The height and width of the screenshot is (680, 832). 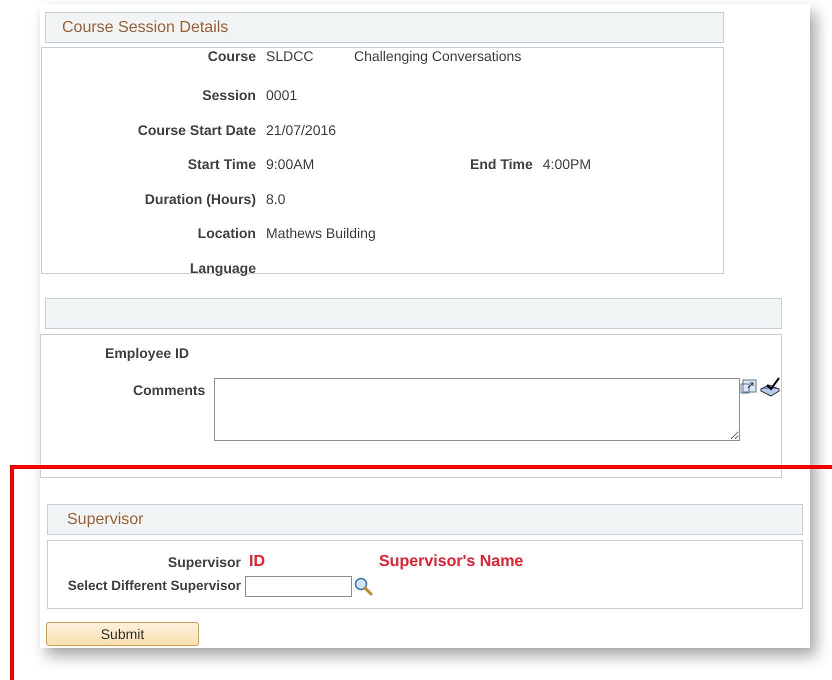 What do you see at coordinates (257, 562) in the screenshot?
I see `supervisor-id: ID` at bounding box center [257, 562].